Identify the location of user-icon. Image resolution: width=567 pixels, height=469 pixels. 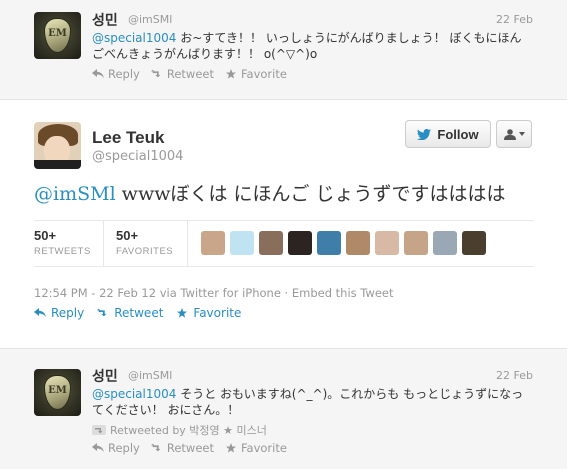
(509, 134).